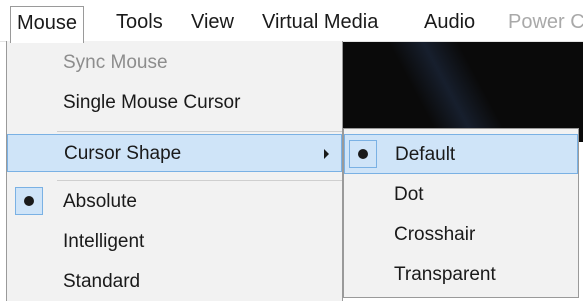  I want to click on remote-screen-background, so click(461, 92).